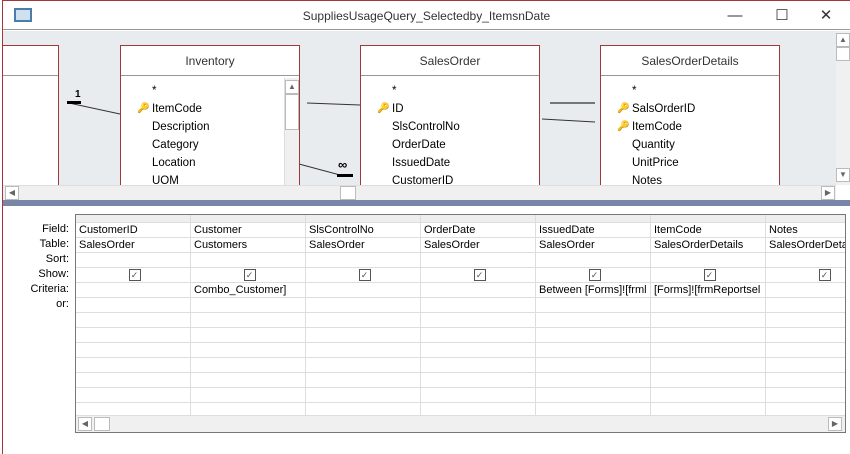 The width and height of the screenshot is (850, 454). Describe the element at coordinates (782, 16) in the screenshot. I see `maximize-button: ☐` at that location.